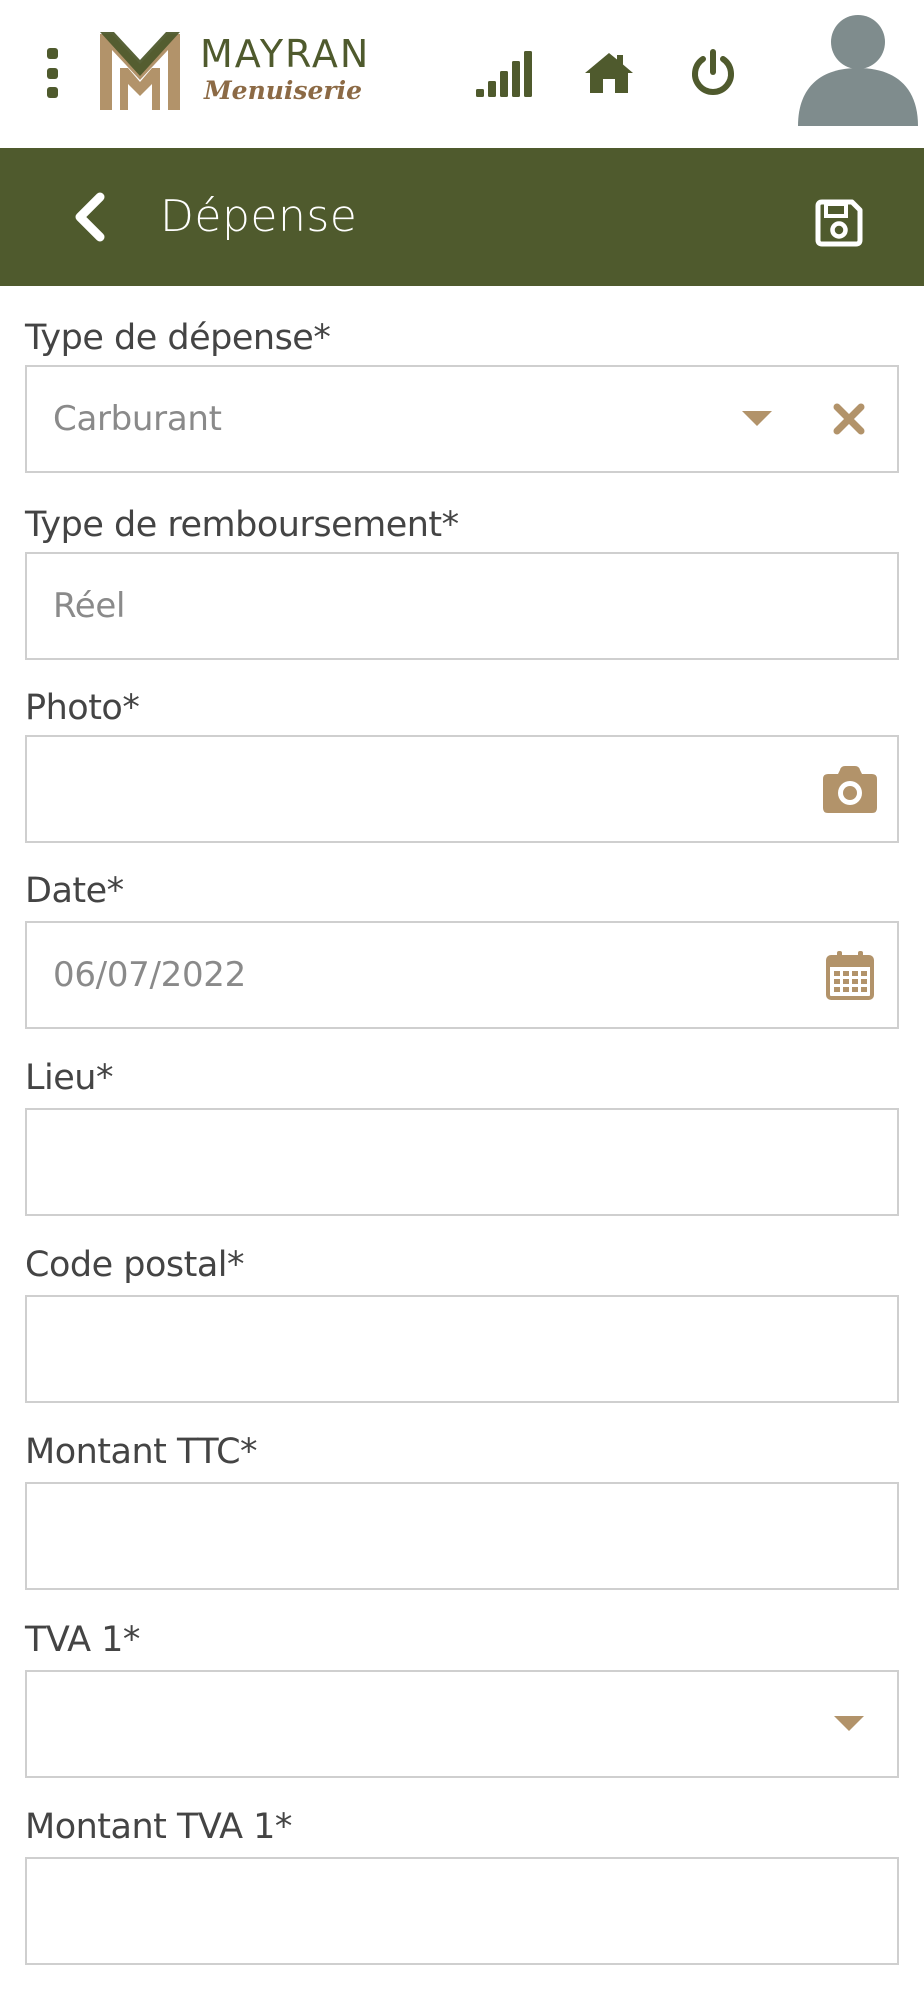 The image size is (924, 2000). I want to click on postal-code-field, so click(462, 1349).